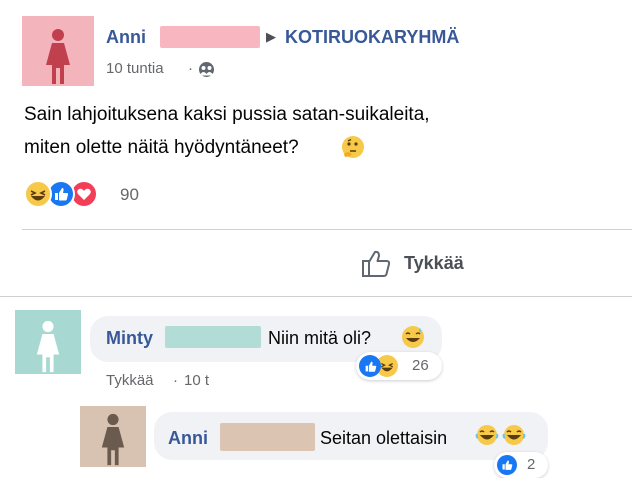 This screenshot has height=478, width=632. What do you see at coordinates (399, 366) in the screenshot?
I see `comment-reactions: 26` at bounding box center [399, 366].